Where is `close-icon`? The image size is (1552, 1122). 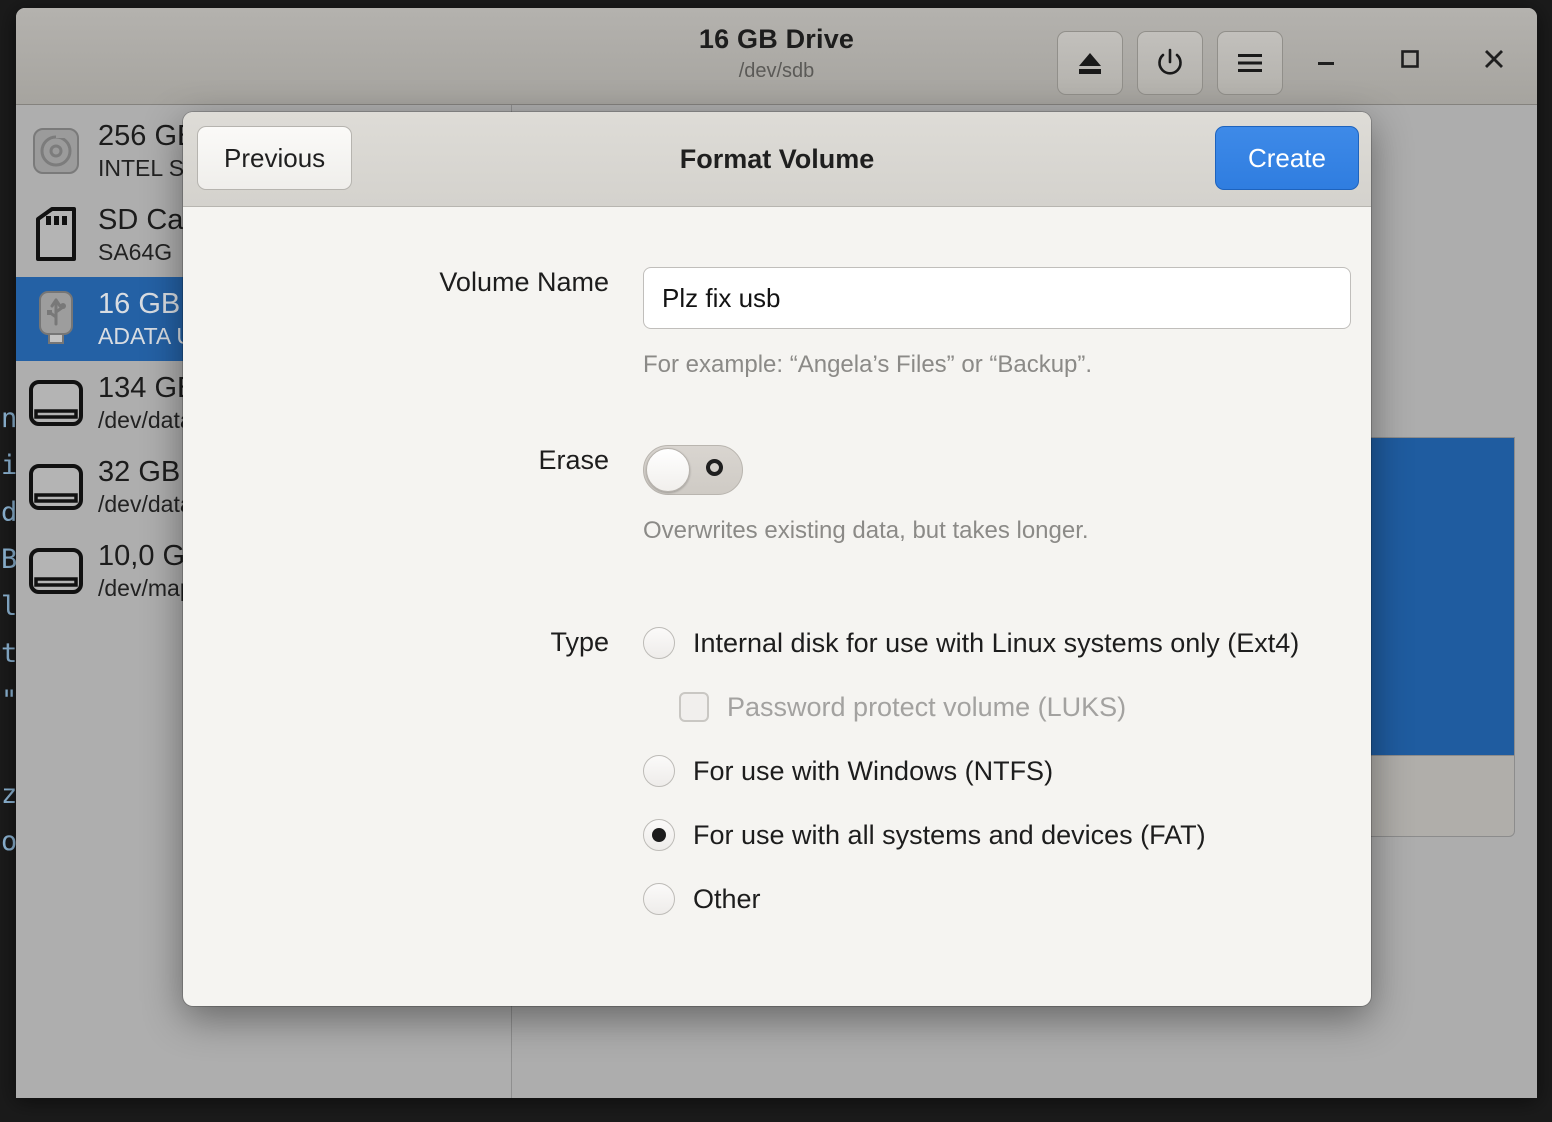 close-icon is located at coordinates (1494, 59).